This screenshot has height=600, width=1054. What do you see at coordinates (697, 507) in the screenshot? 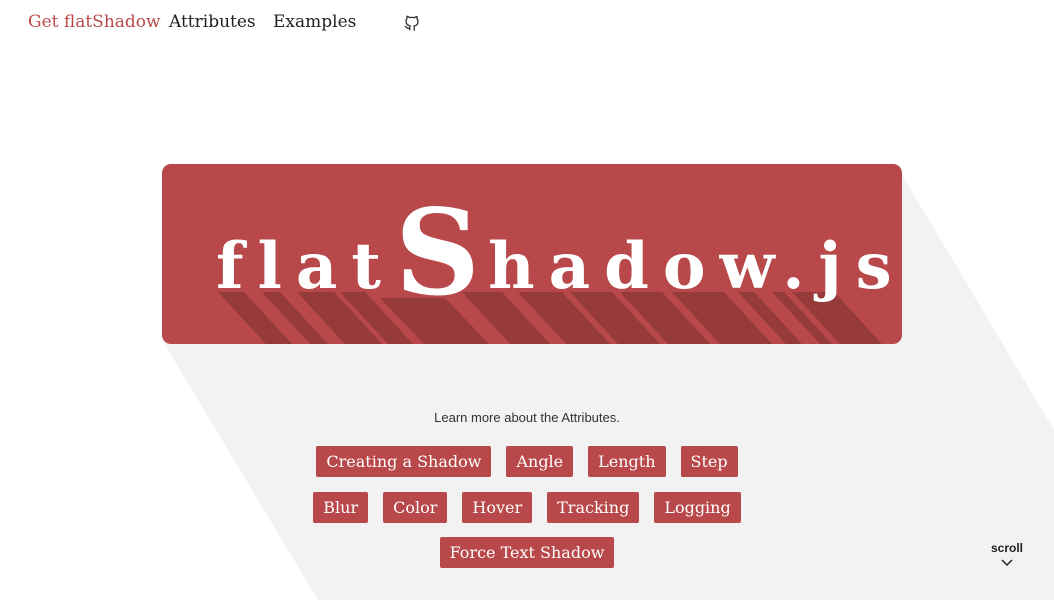
I see `btn-logging: Logging` at bounding box center [697, 507].